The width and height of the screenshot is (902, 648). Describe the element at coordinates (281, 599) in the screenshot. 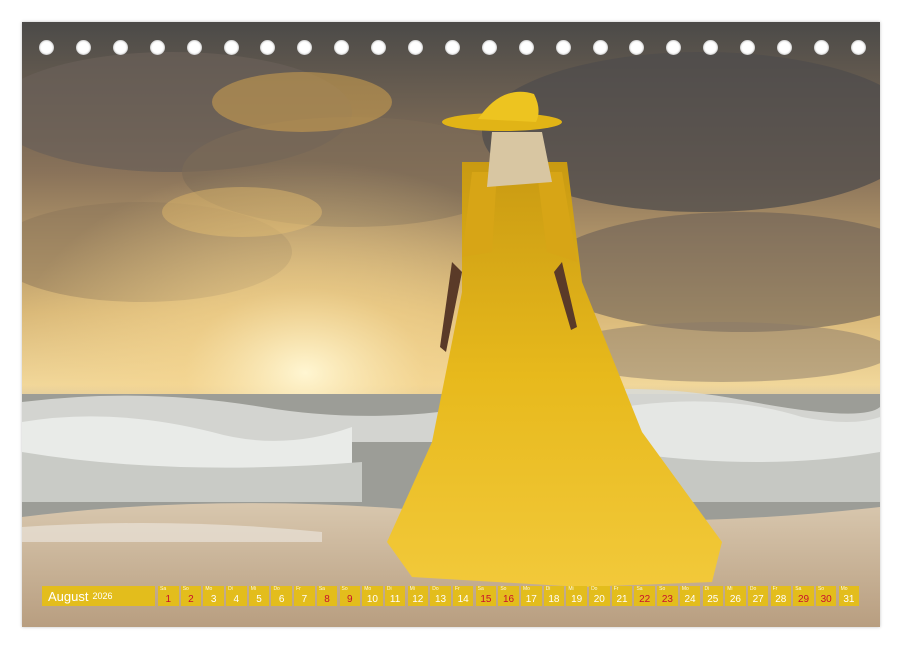

I see `day-number: 6` at that location.